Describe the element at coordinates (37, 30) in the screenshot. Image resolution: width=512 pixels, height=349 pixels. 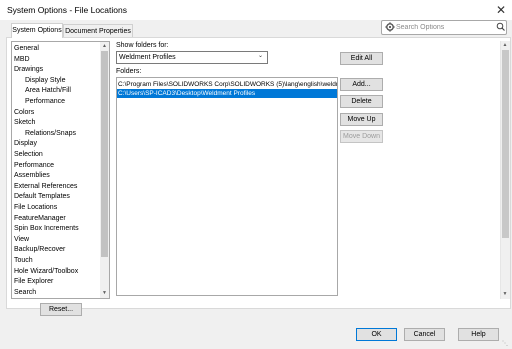
I see `tab-system-options: System Options` at that location.